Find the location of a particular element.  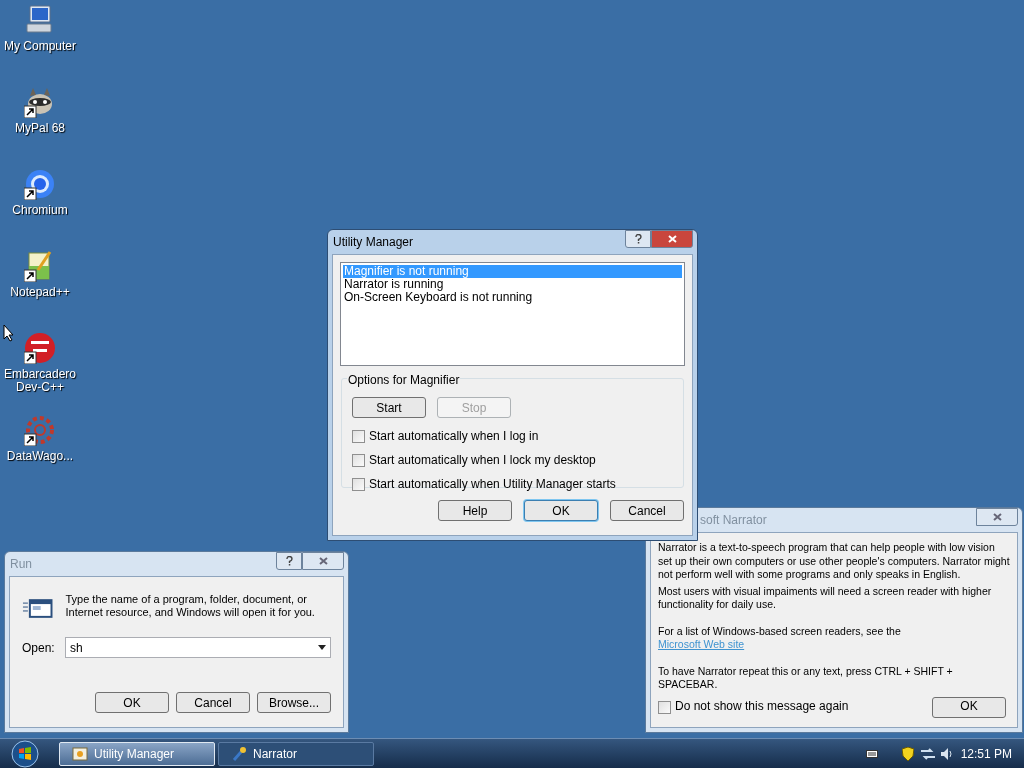

dropdown-icon is located at coordinates (322, 647).